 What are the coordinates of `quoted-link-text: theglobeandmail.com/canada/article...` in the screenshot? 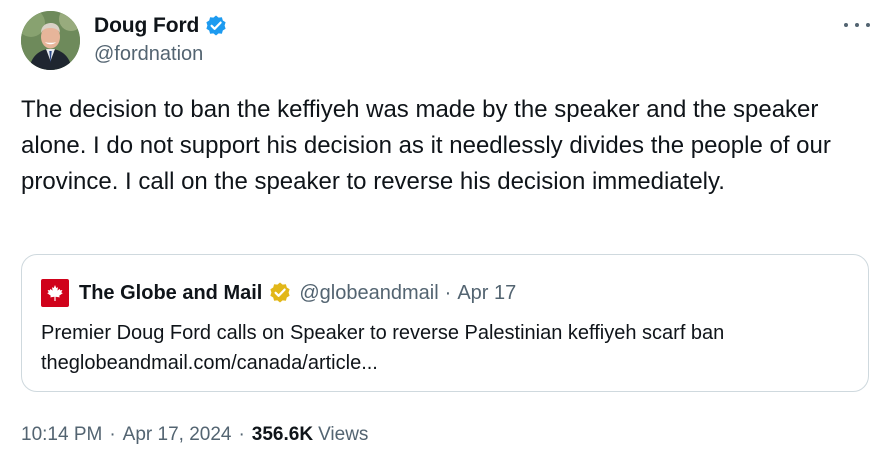 It's located at (209, 363).